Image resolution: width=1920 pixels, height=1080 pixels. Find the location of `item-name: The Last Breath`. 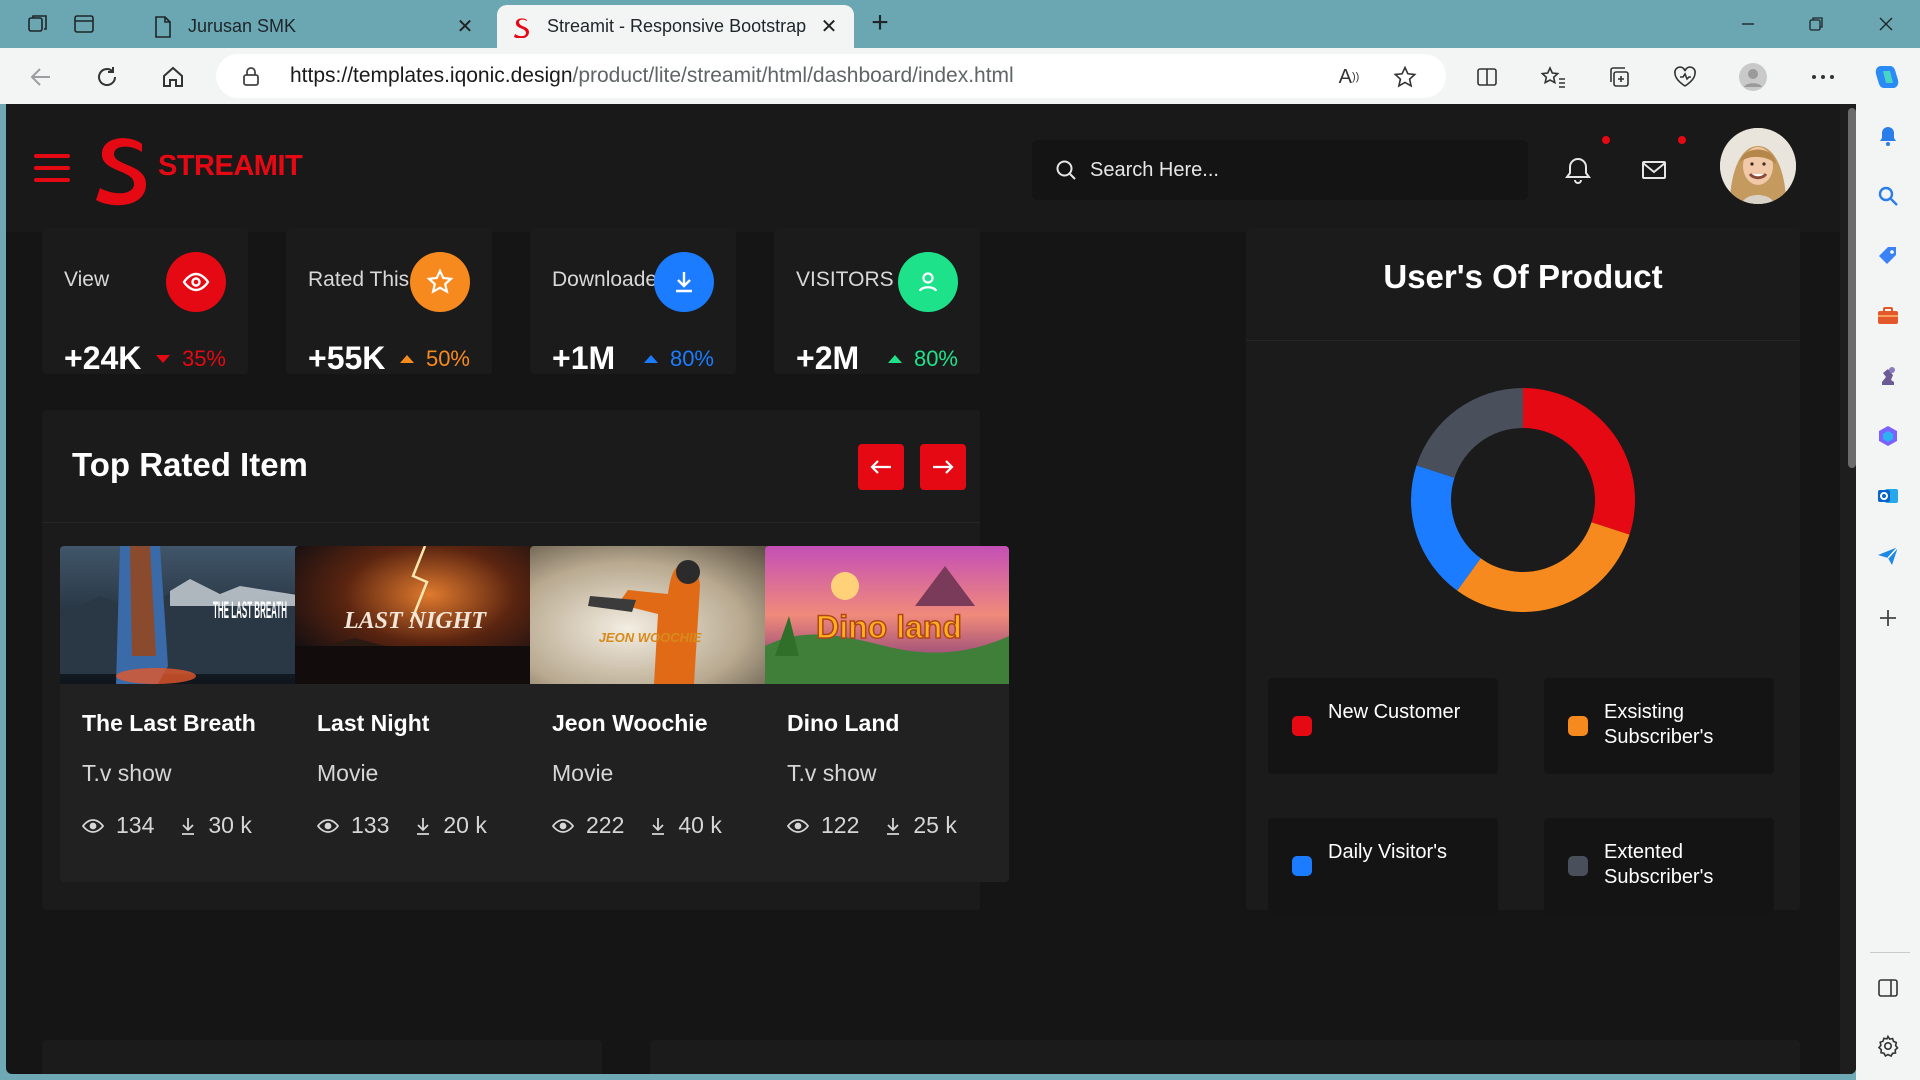

item-name: The Last Breath is located at coordinates (169, 723).